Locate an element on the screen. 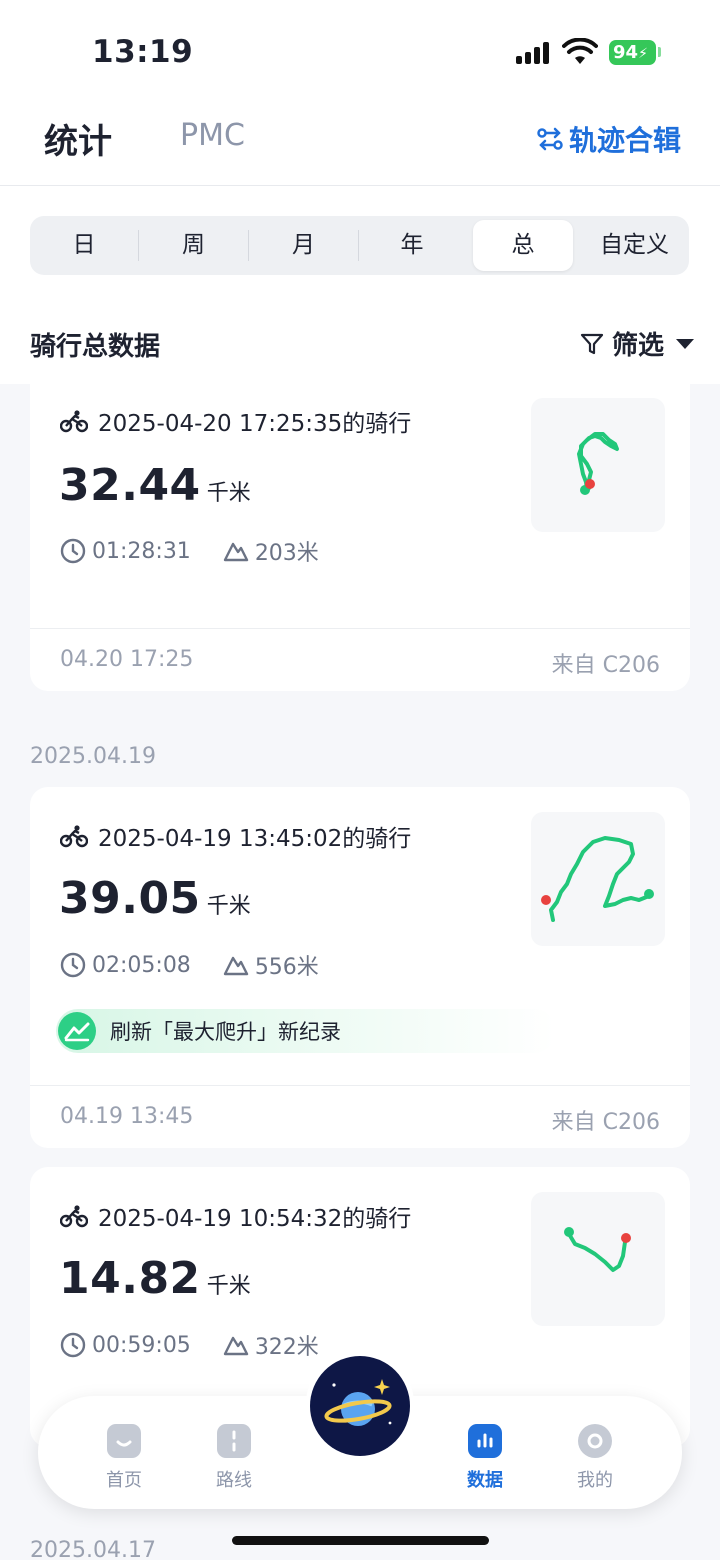 The image size is (720, 1560). elevation: 322米 is located at coordinates (271, 1345).